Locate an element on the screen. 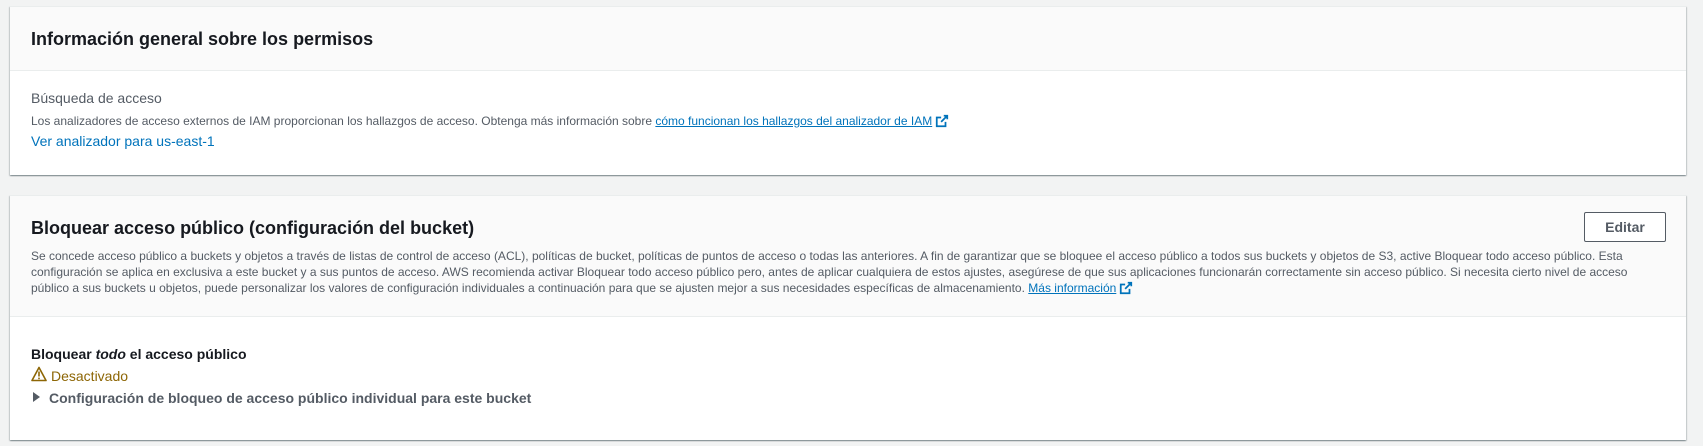 The width and height of the screenshot is (1703, 446). caret-right-icon is located at coordinates (36, 398).